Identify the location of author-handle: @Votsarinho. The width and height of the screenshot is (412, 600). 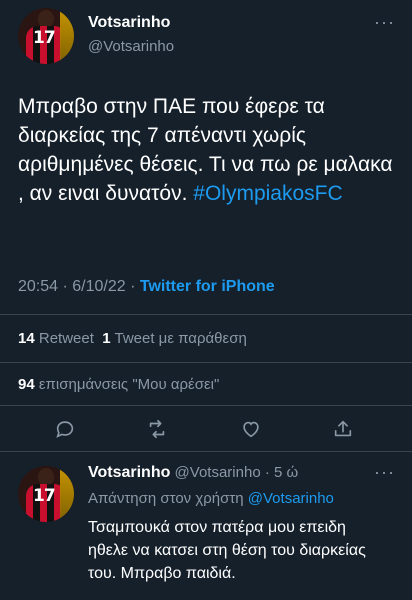
(131, 46).